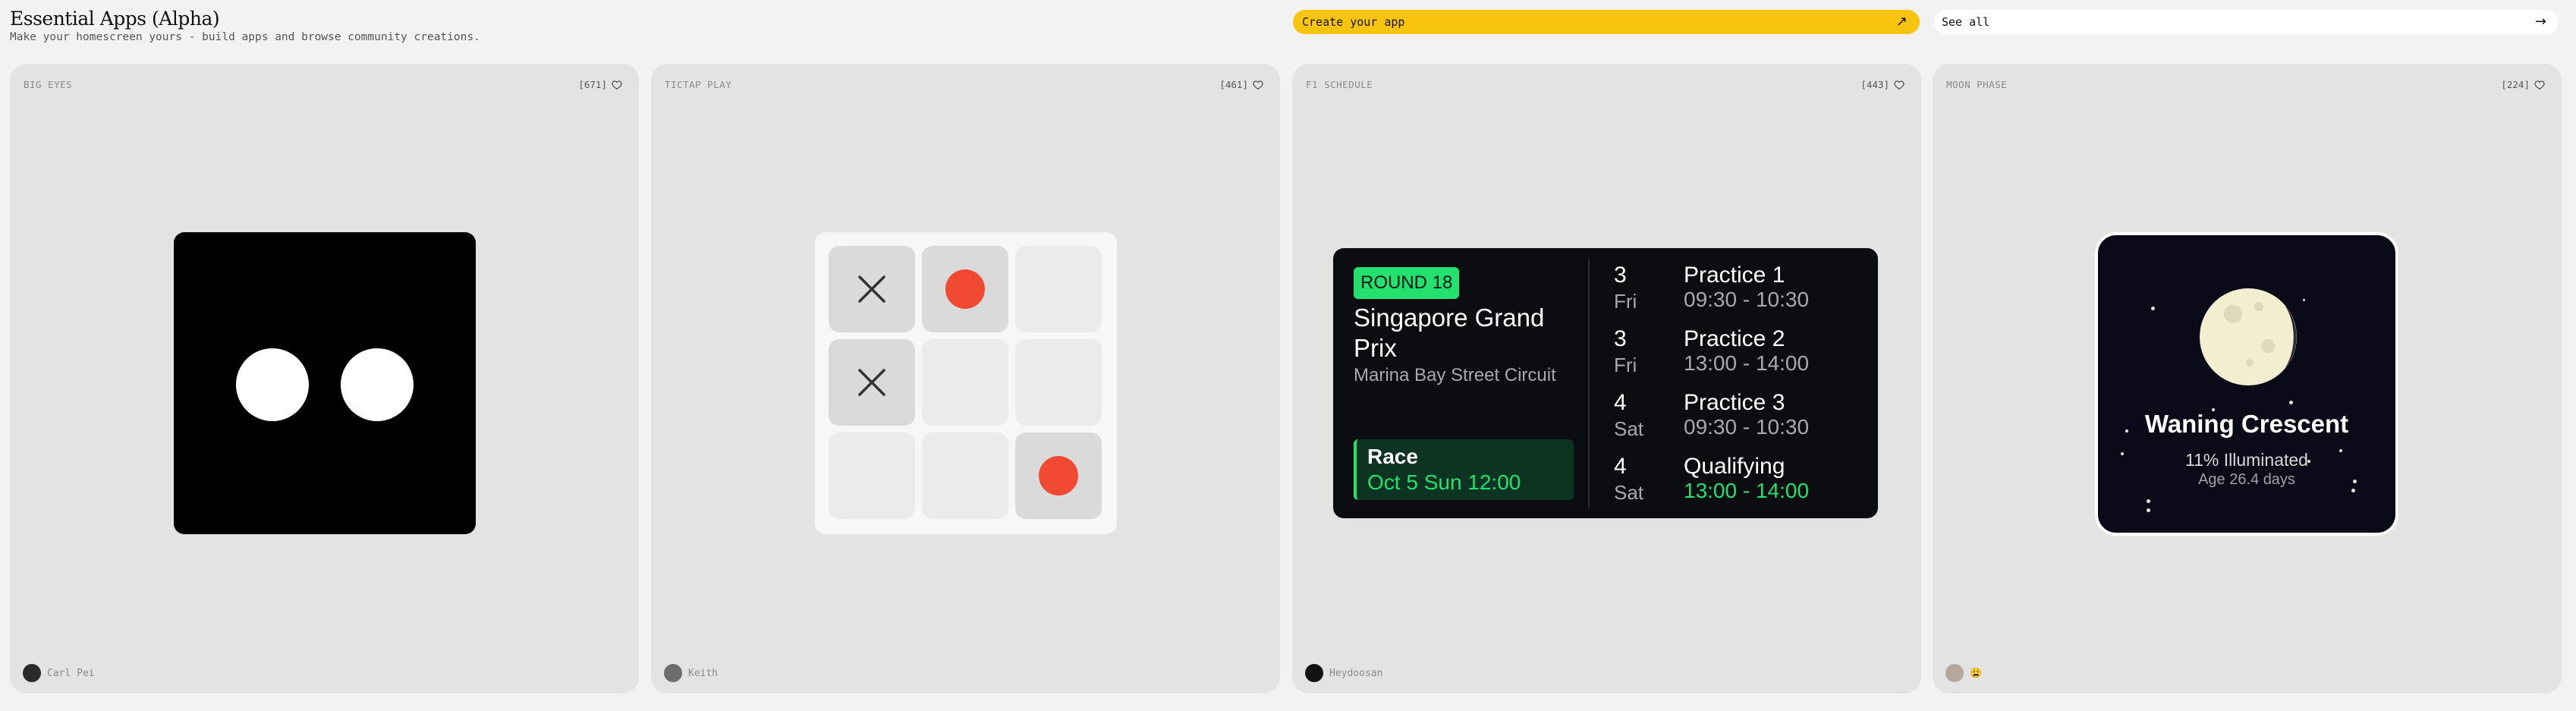 This screenshot has height=711, width=2576. I want to click on like-button: [461], so click(1241, 84).